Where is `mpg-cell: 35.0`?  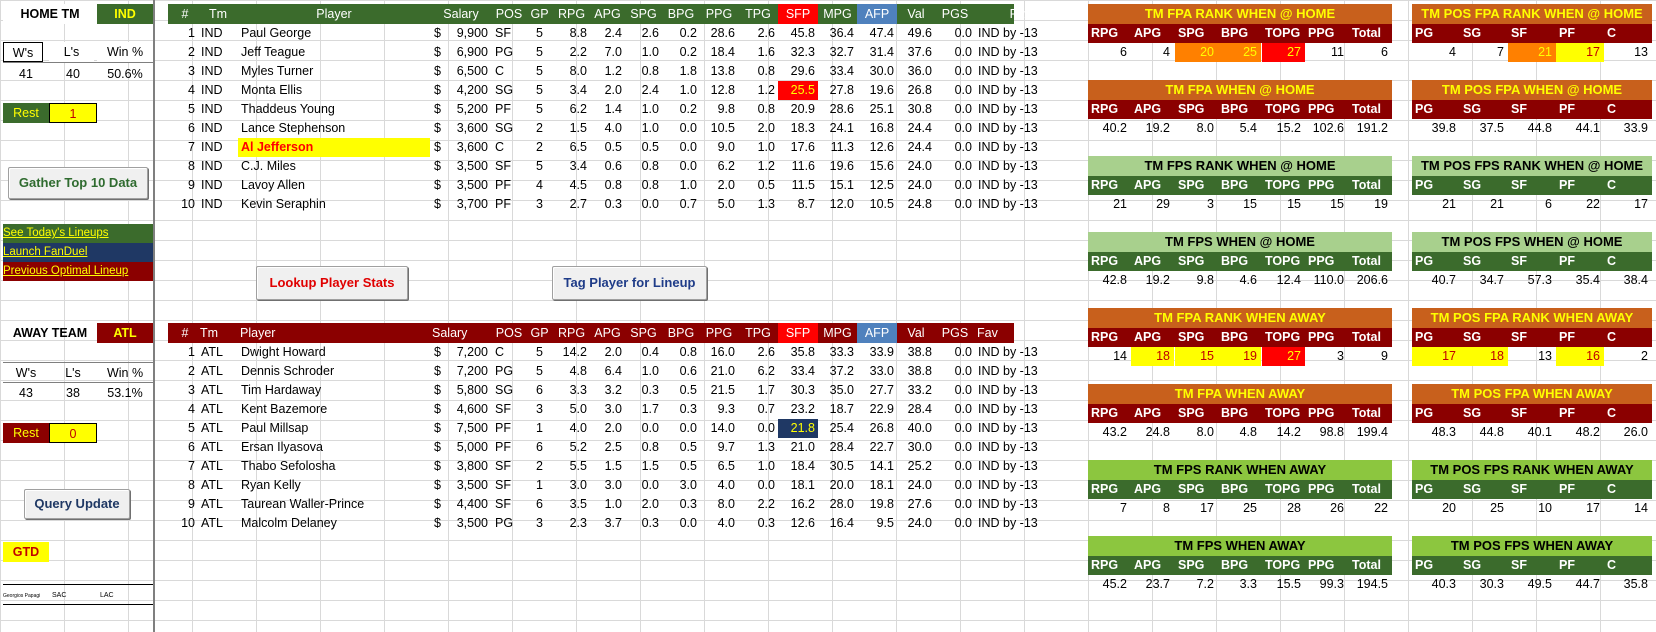
mpg-cell: 35.0 is located at coordinates (841, 390).